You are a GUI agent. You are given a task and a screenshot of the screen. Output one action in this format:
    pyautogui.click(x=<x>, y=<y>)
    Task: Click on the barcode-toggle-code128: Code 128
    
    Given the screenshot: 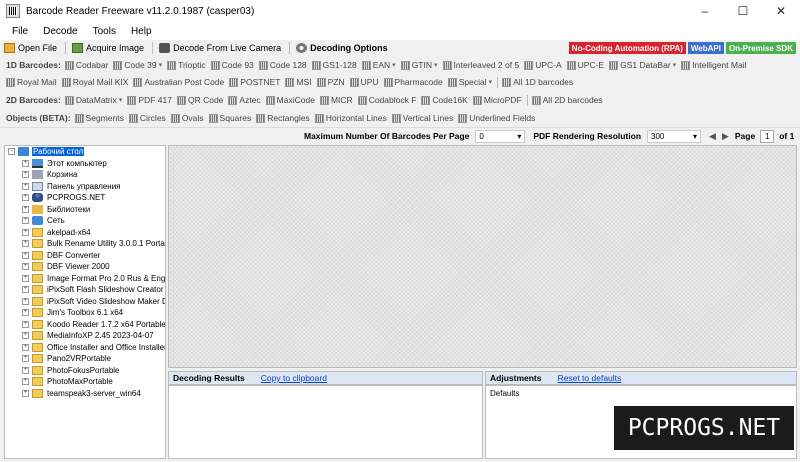 What is the action you would take?
    pyautogui.click(x=282, y=65)
    